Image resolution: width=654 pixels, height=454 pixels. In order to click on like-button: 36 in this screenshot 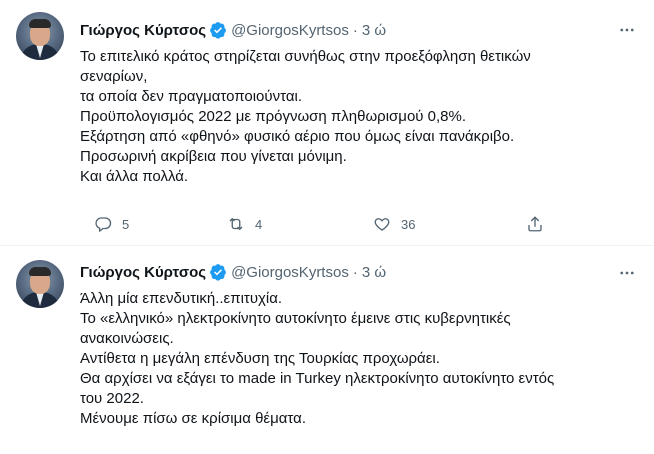, I will do `click(394, 224)`.